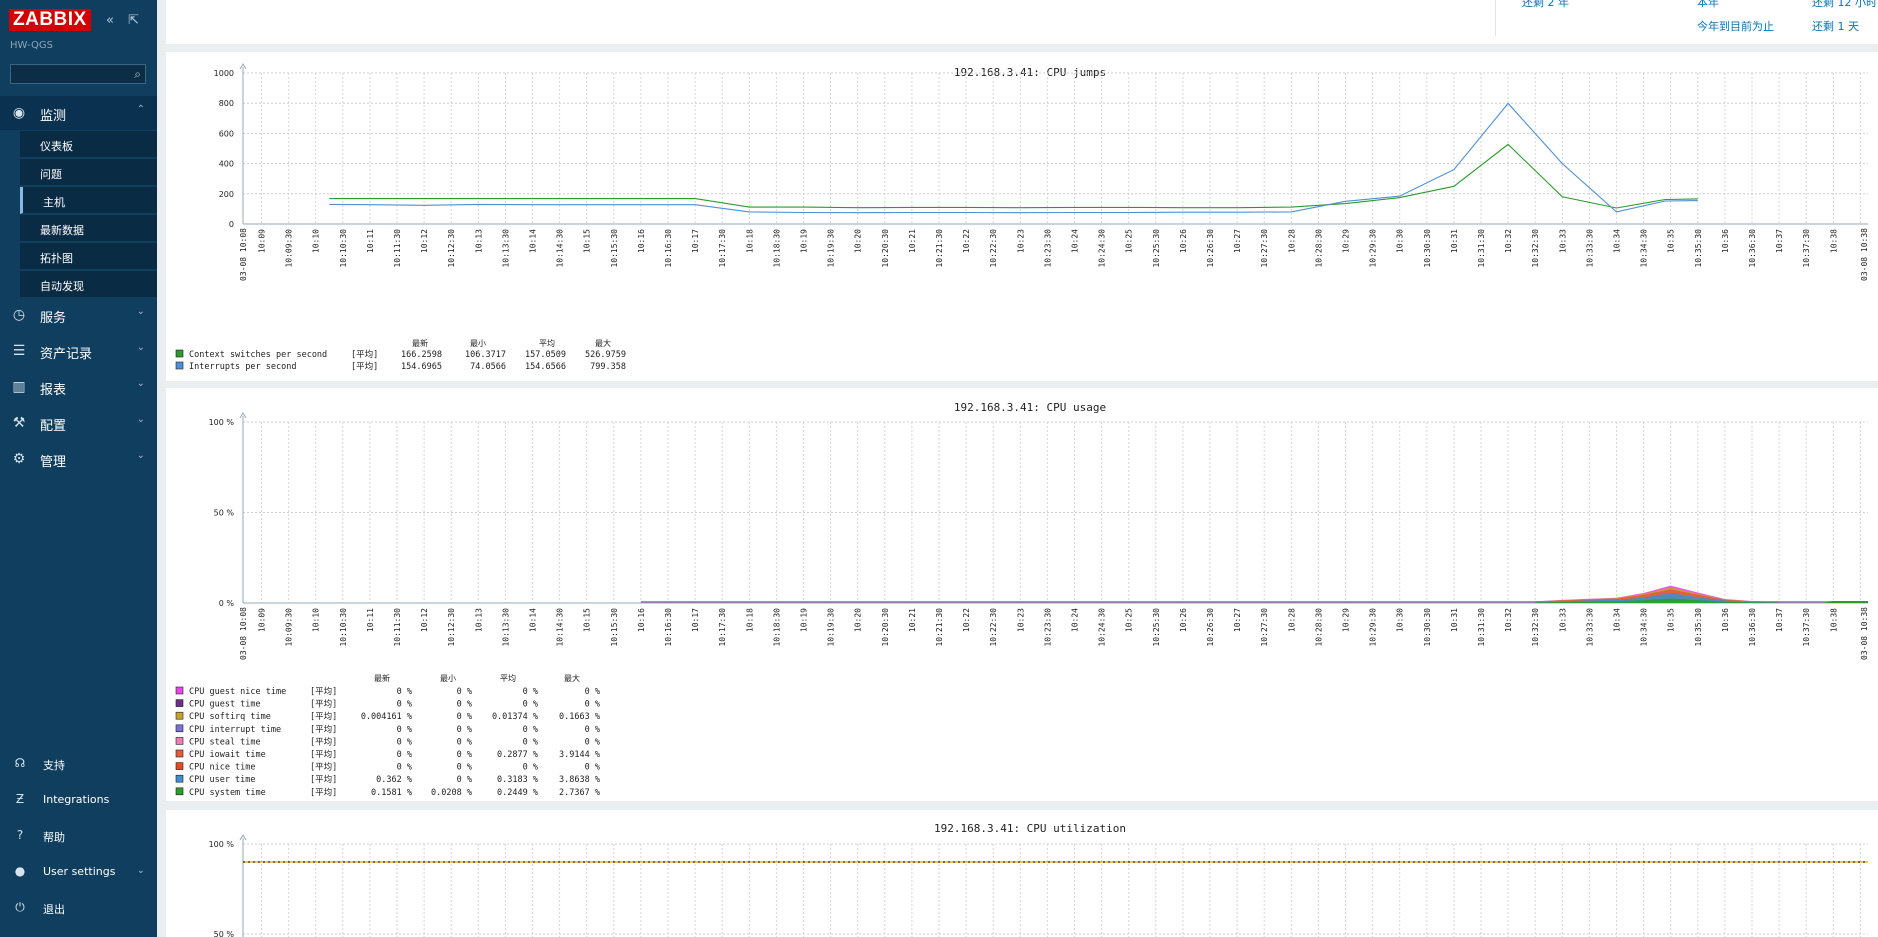 The height and width of the screenshot is (937, 1878). I want to click on legend-value-min: 0.0208 %, so click(451, 793).